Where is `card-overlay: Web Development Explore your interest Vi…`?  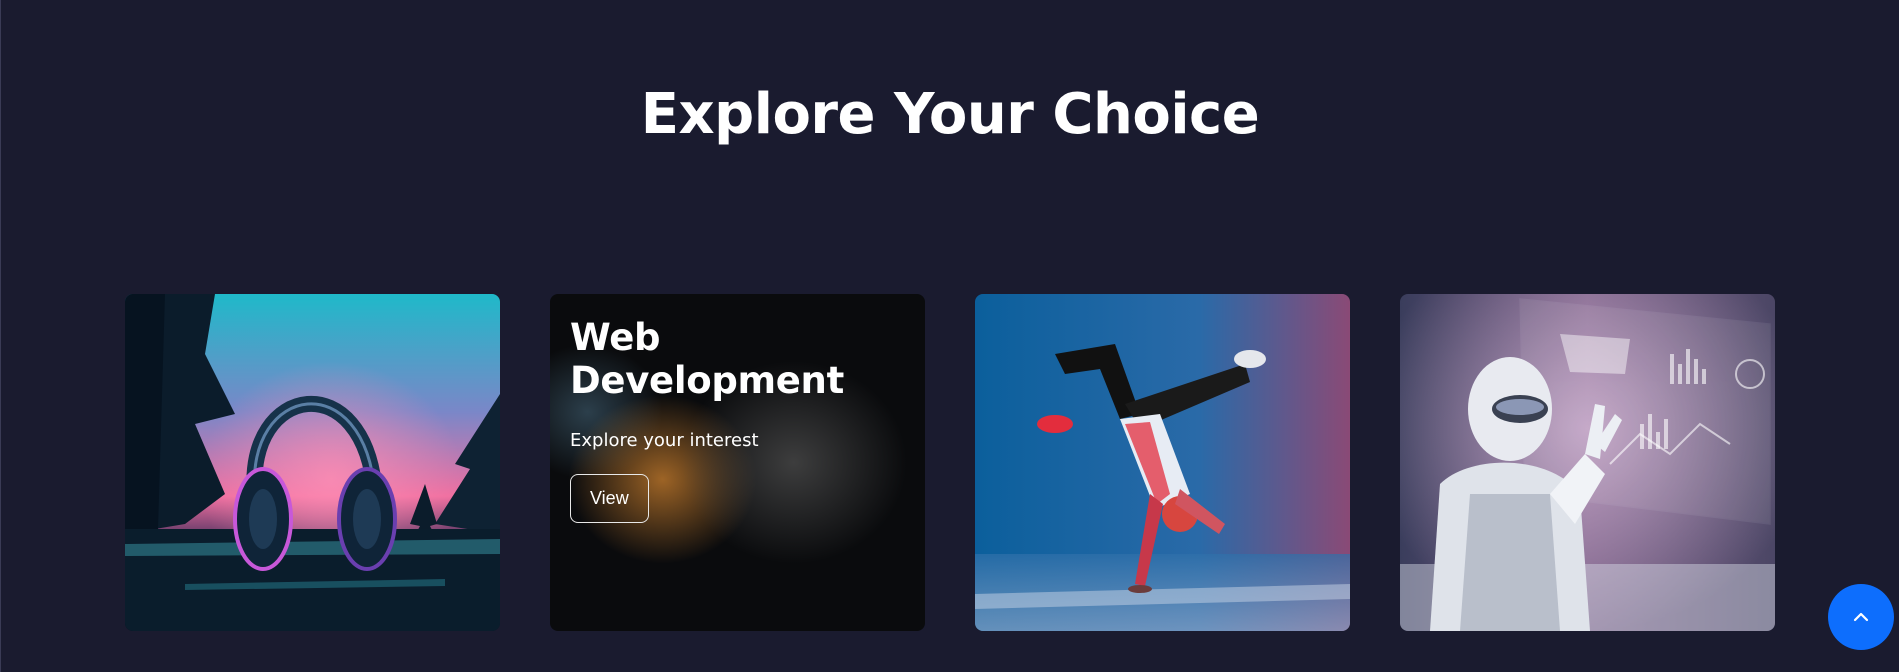
card-overlay: Web Development Explore your interest Vi… is located at coordinates (737, 462).